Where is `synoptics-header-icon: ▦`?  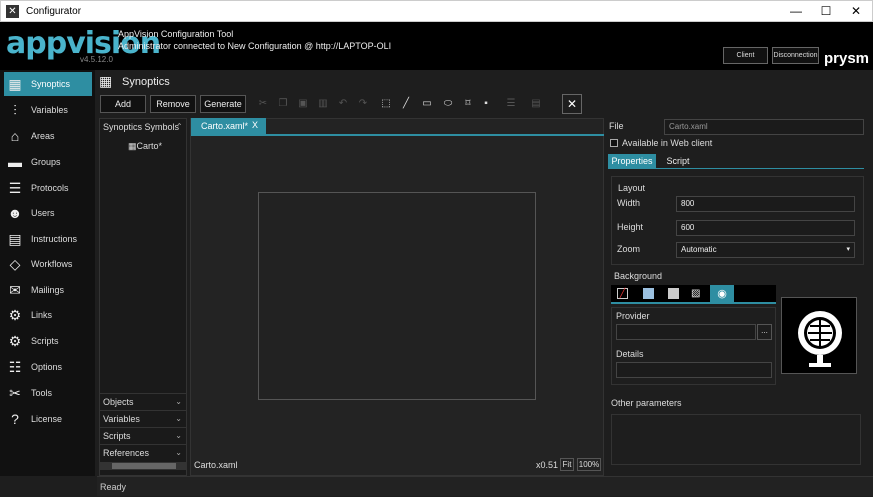
synoptics-header-icon: ▦ is located at coordinates (106, 81).